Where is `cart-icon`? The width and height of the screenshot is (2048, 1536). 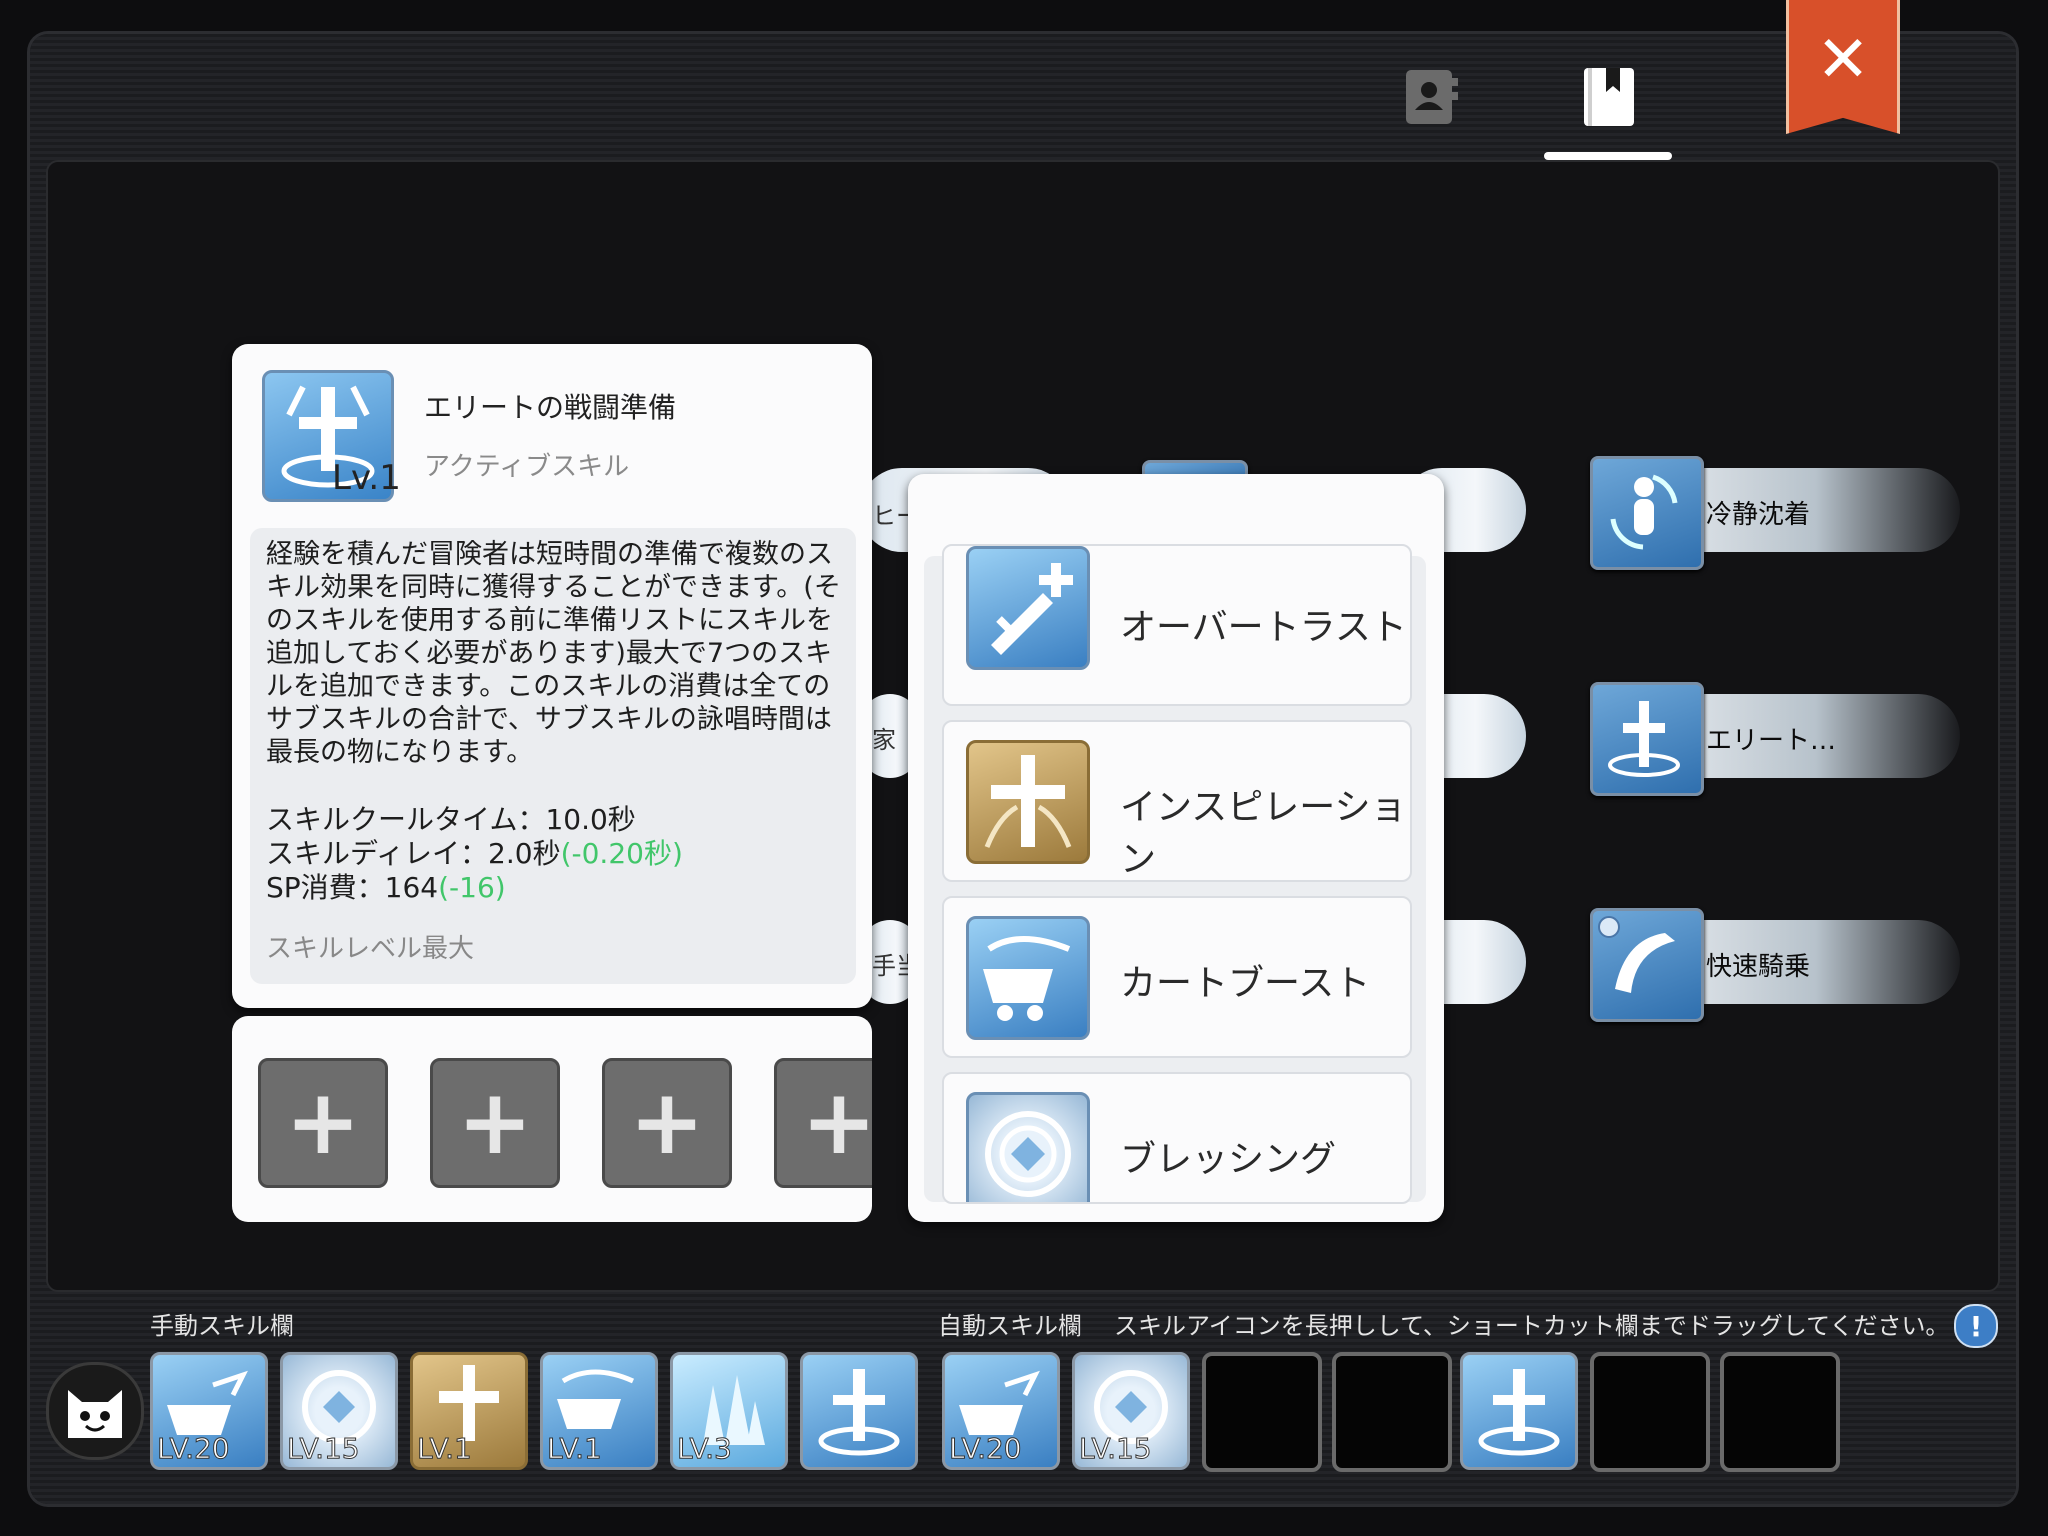
cart-icon is located at coordinates (1028, 978).